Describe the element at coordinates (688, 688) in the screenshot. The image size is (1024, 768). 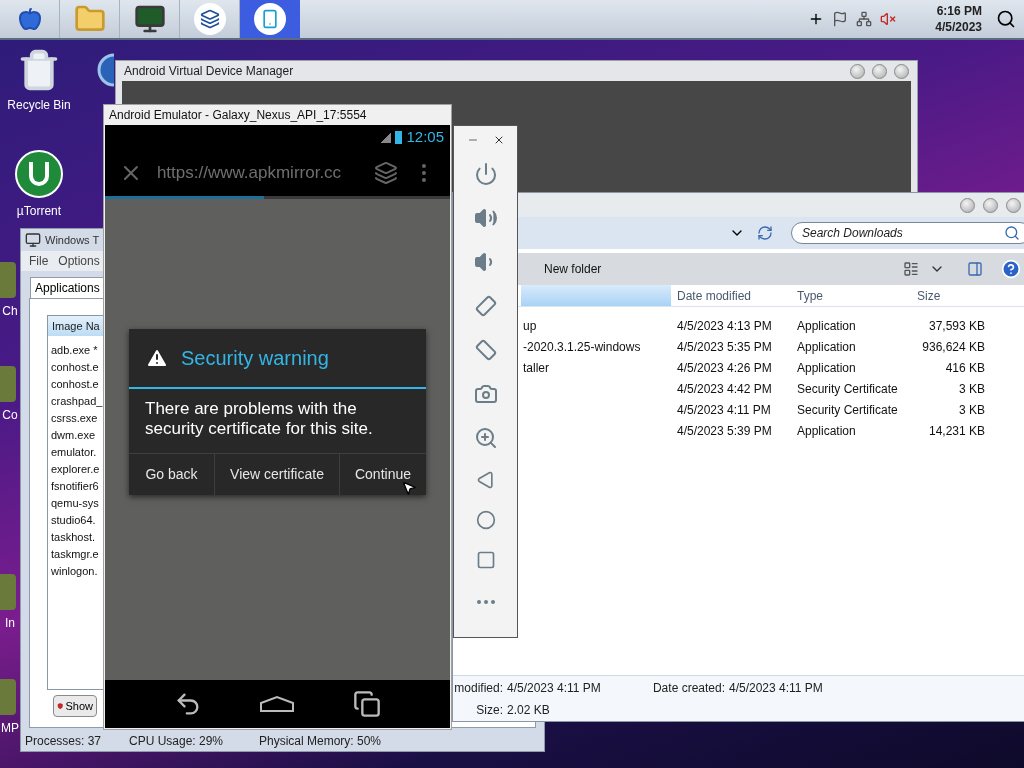
I see `detail-label: Date created:` at that location.